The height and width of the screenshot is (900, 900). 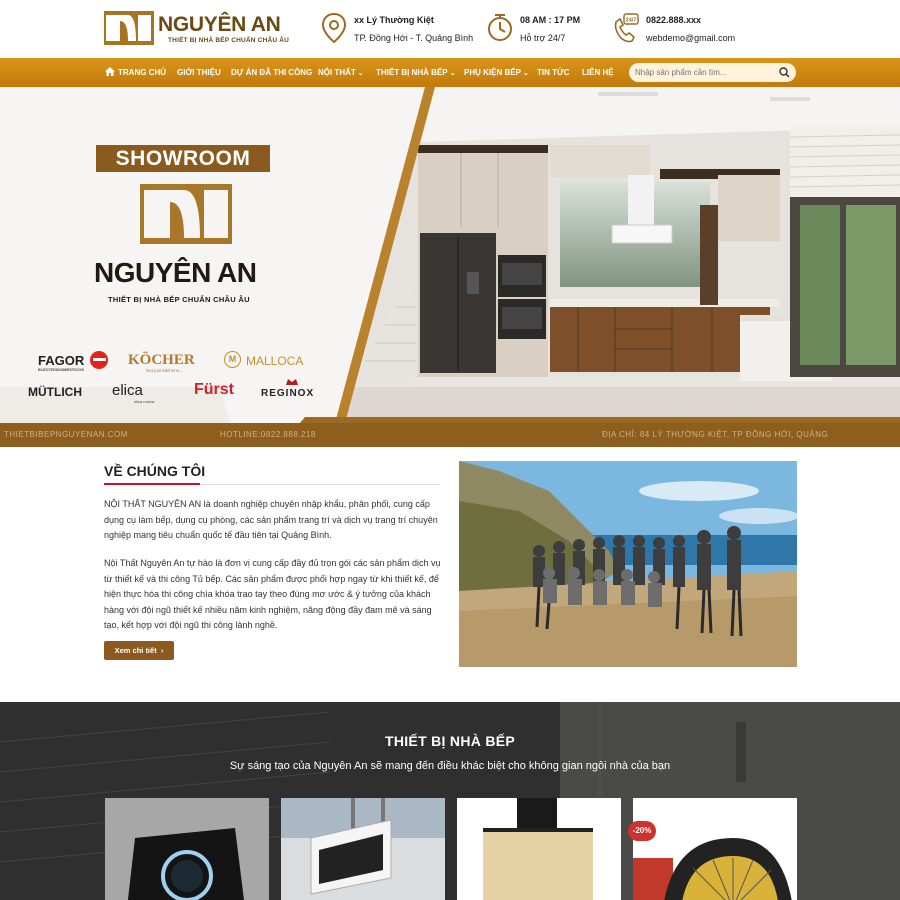 I want to click on site-logo: NGUYÊN AN THIẾT BỊ NHÀ BẾP CHUẨN CHÂU ÂU, so click(x=196, y=29).